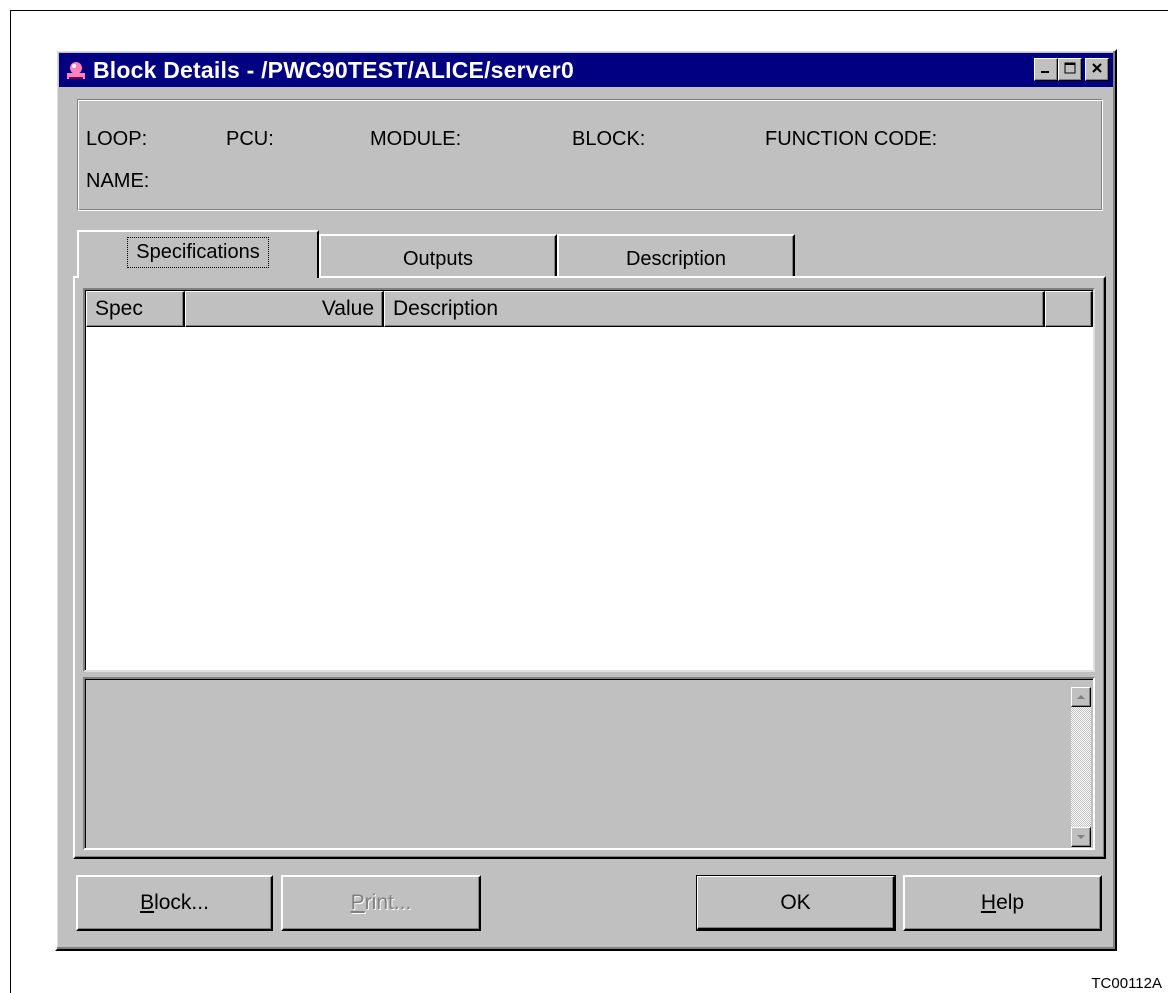 Image resolution: width=1168 pixels, height=993 pixels. I want to click on loop-label: LOOP:, so click(117, 139).